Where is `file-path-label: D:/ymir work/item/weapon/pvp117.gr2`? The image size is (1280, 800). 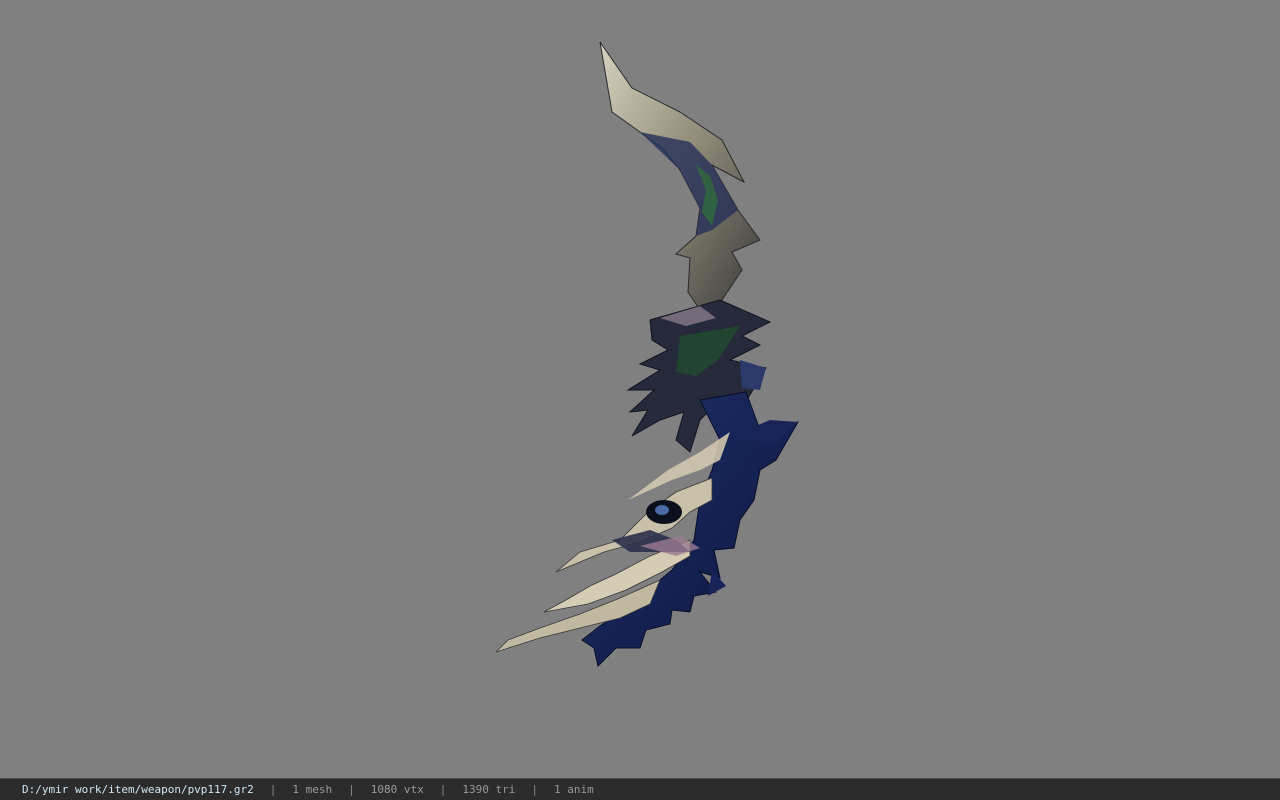 file-path-label: D:/ymir work/item/weapon/pvp117.gr2 is located at coordinates (138, 789).